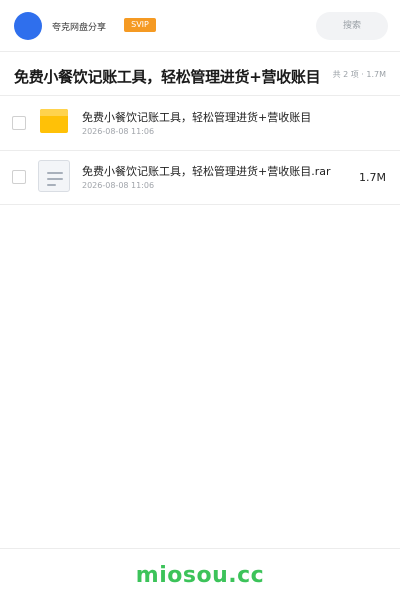 This screenshot has height=600, width=400. I want to click on list-item: 免费小餐饮记账工具，轻松管理进货+营收账目 2026-08-08 11:06, so click(200, 124).